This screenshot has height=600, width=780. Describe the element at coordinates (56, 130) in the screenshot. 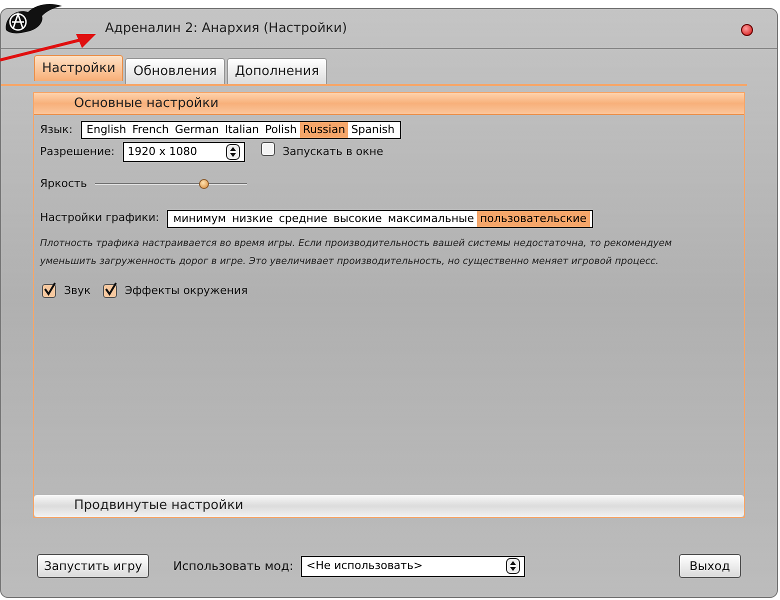

I see `language-label: Язык:` at that location.